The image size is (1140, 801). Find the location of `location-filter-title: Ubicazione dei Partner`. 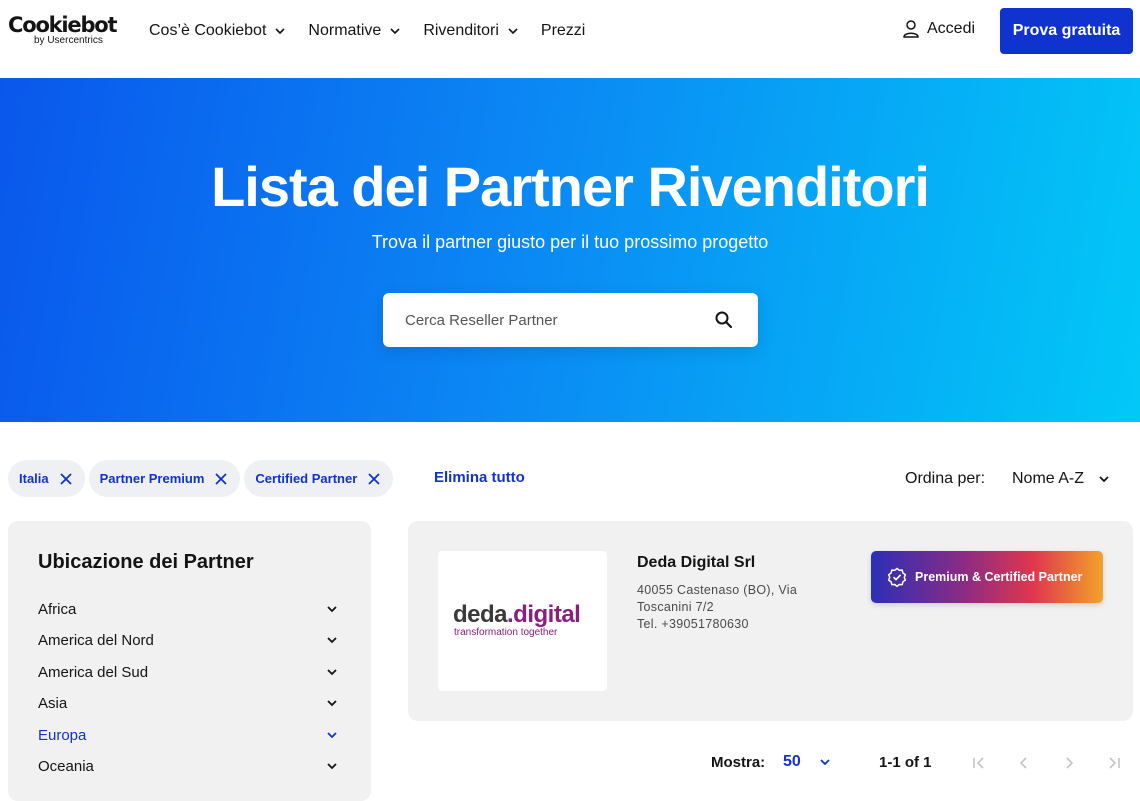

location-filter-title: Ubicazione dei Partner is located at coordinates (146, 562).